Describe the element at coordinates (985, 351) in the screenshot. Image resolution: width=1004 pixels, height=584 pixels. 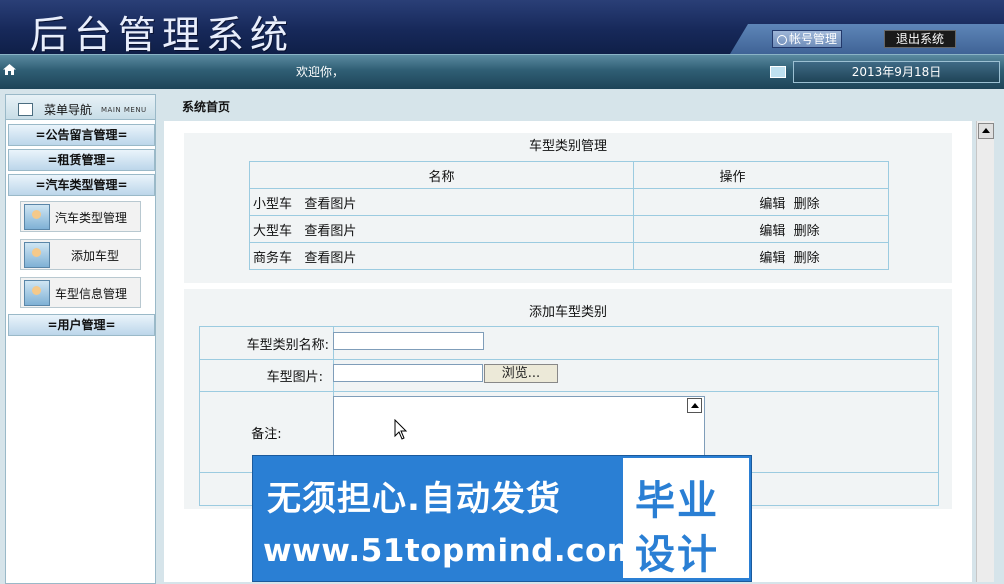
I see `page-scrollbar` at that location.